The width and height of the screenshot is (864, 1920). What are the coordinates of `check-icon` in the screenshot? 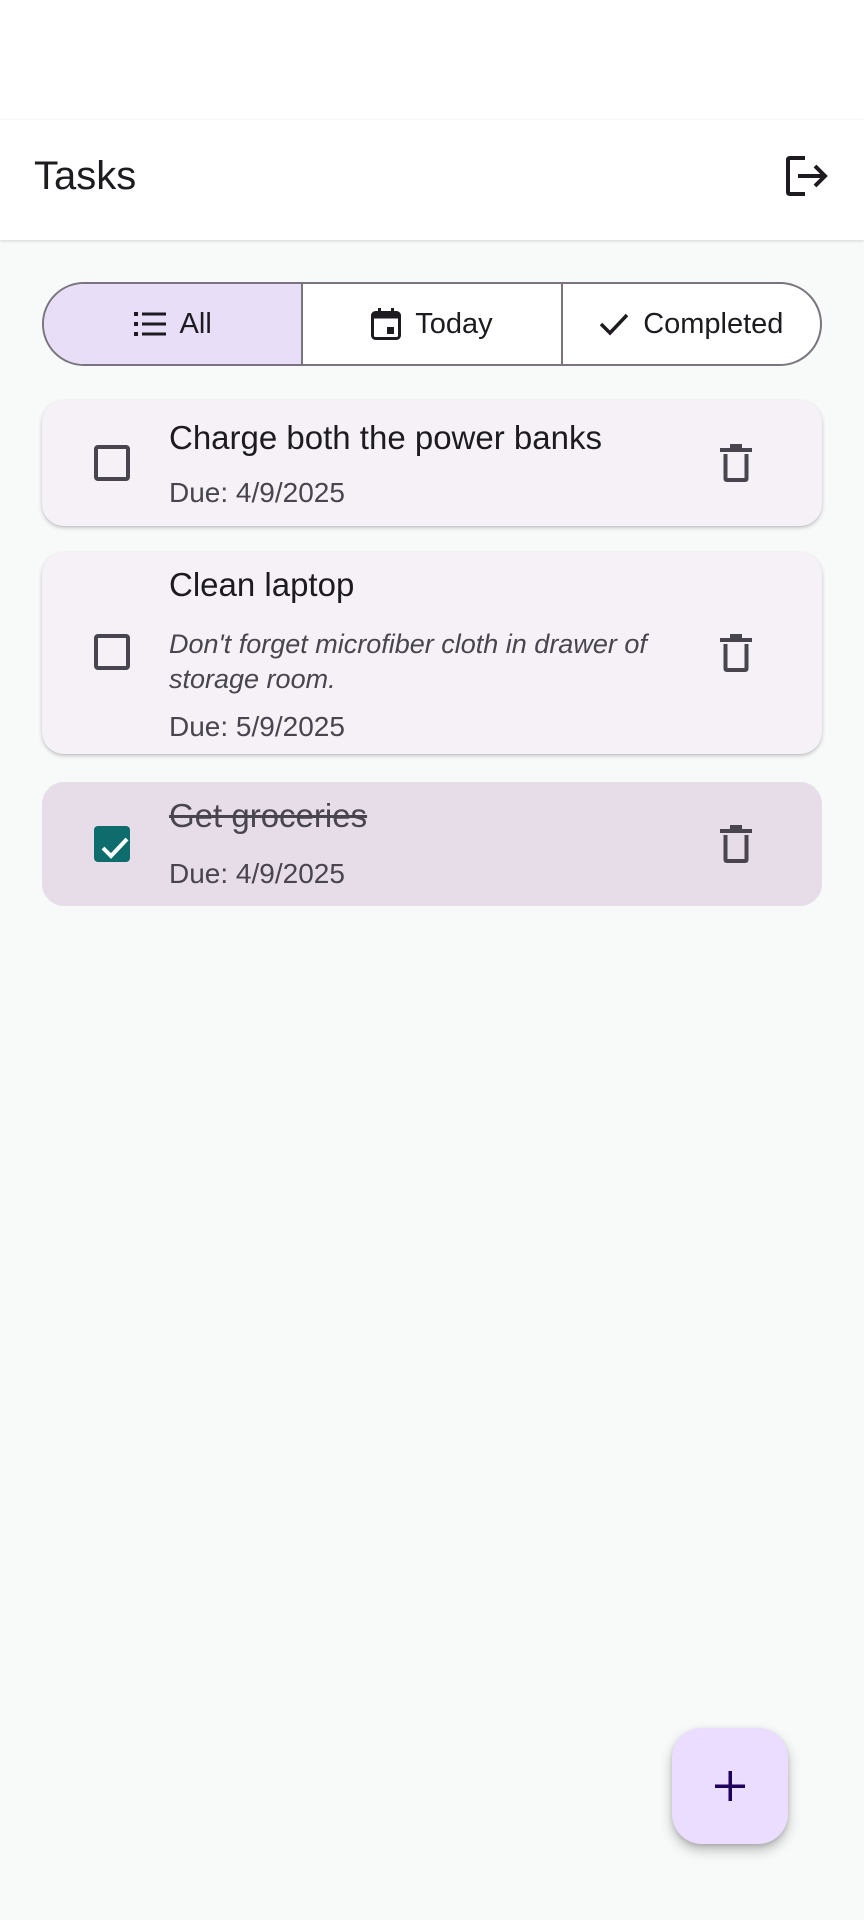 It's located at (614, 324).